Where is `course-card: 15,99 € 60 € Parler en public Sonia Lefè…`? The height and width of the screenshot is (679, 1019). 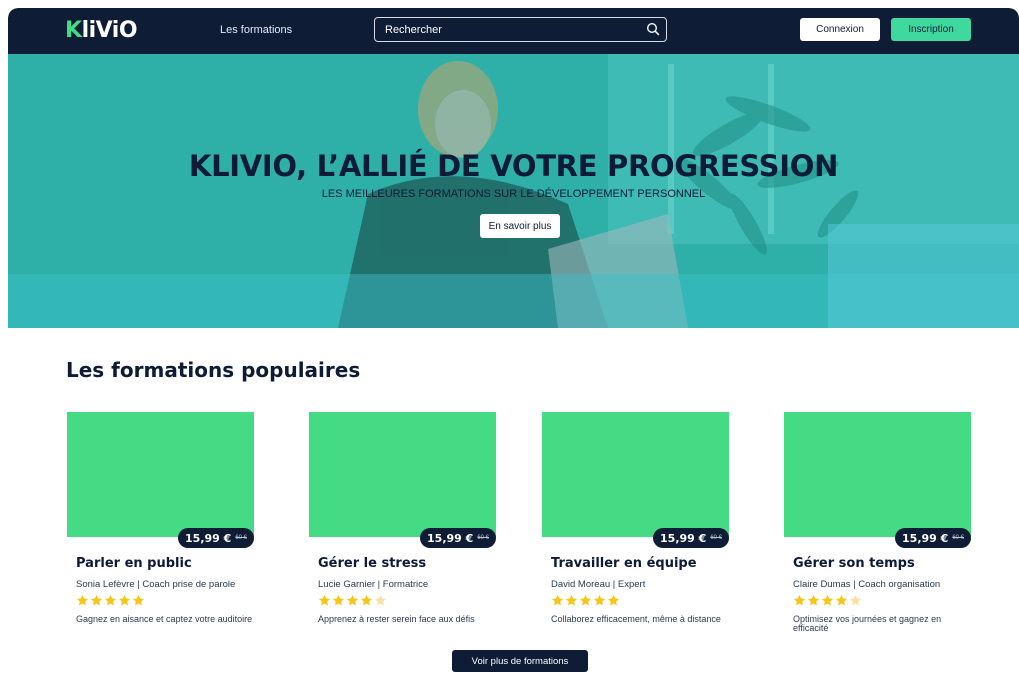
course-card: 15,99 € 60 € Parler en public Sonia Lefè… is located at coordinates (160, 532).